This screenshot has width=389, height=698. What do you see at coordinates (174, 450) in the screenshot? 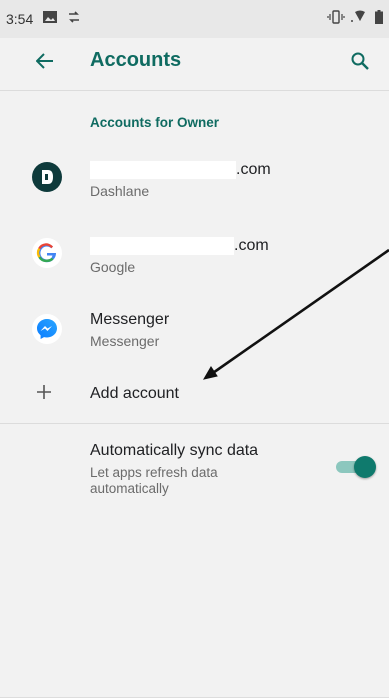
I see `sync-title: Automatically sync data` at bounding box center [174, 450].